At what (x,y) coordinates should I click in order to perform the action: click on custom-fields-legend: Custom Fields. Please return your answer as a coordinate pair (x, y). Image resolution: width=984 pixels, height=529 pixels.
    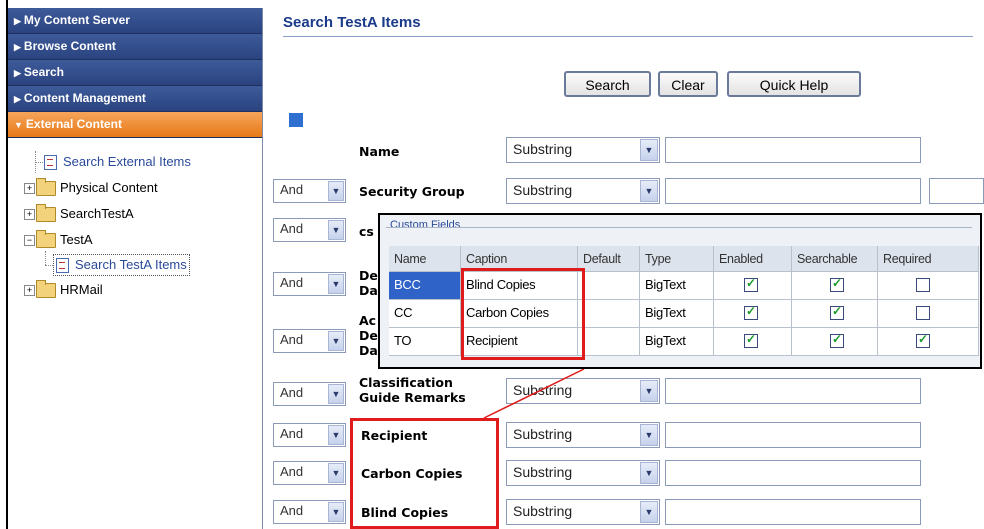
    Looking at the image, I should click on (425, 225).